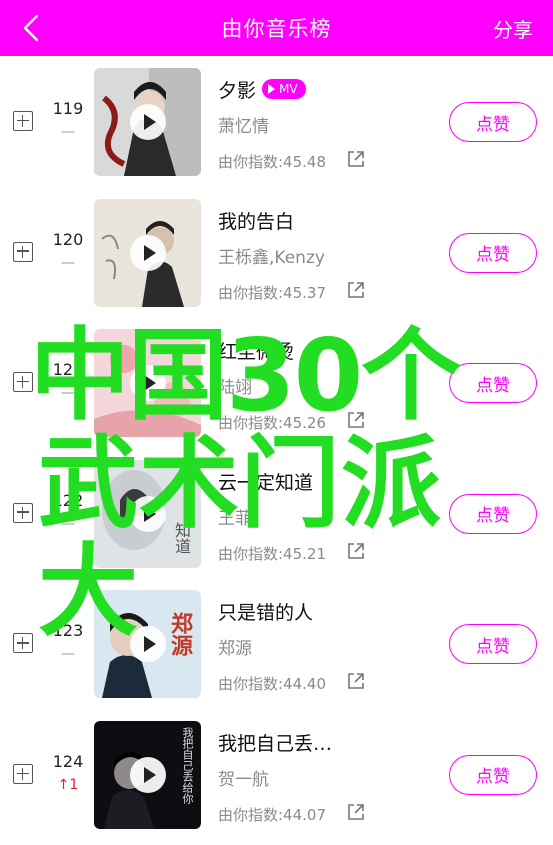 The width and height of the screenshot is (553, 845). I want to click on album-cover: 我把自己丢给你, so click(147, 774).